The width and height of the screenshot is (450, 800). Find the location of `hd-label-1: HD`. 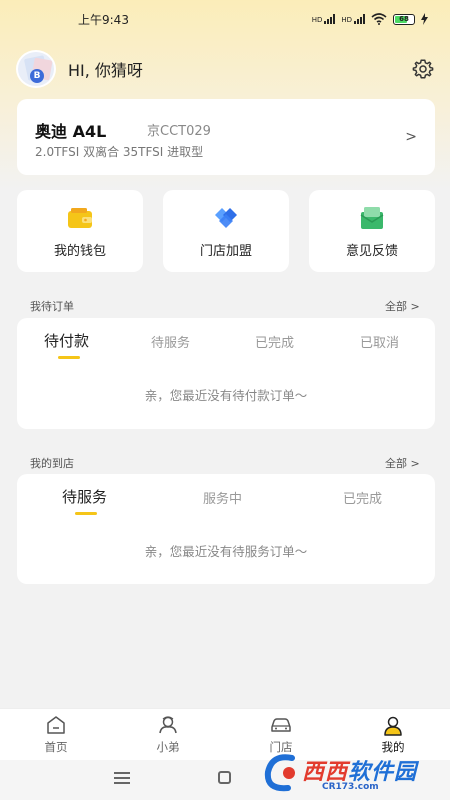

hd-label-1: HD is located at coordinates (317, 20).